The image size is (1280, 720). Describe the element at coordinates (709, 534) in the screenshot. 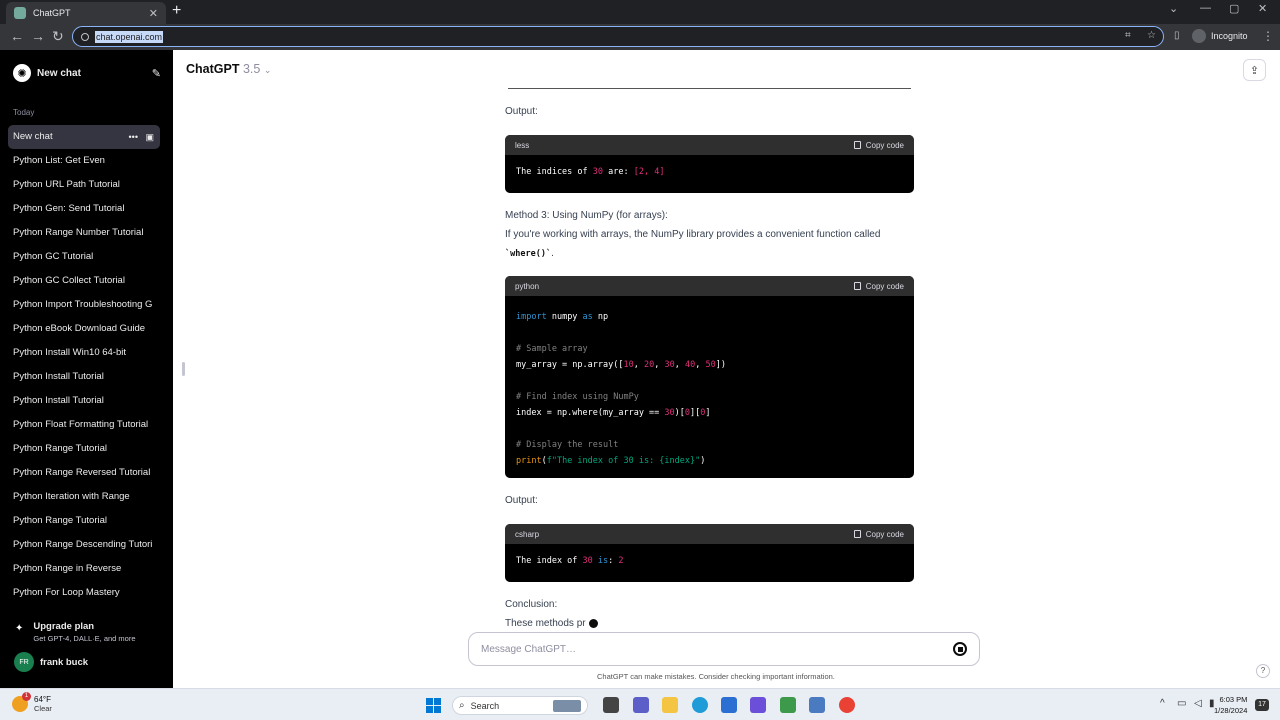

I see `code-header: csharp Copy code` at that location.